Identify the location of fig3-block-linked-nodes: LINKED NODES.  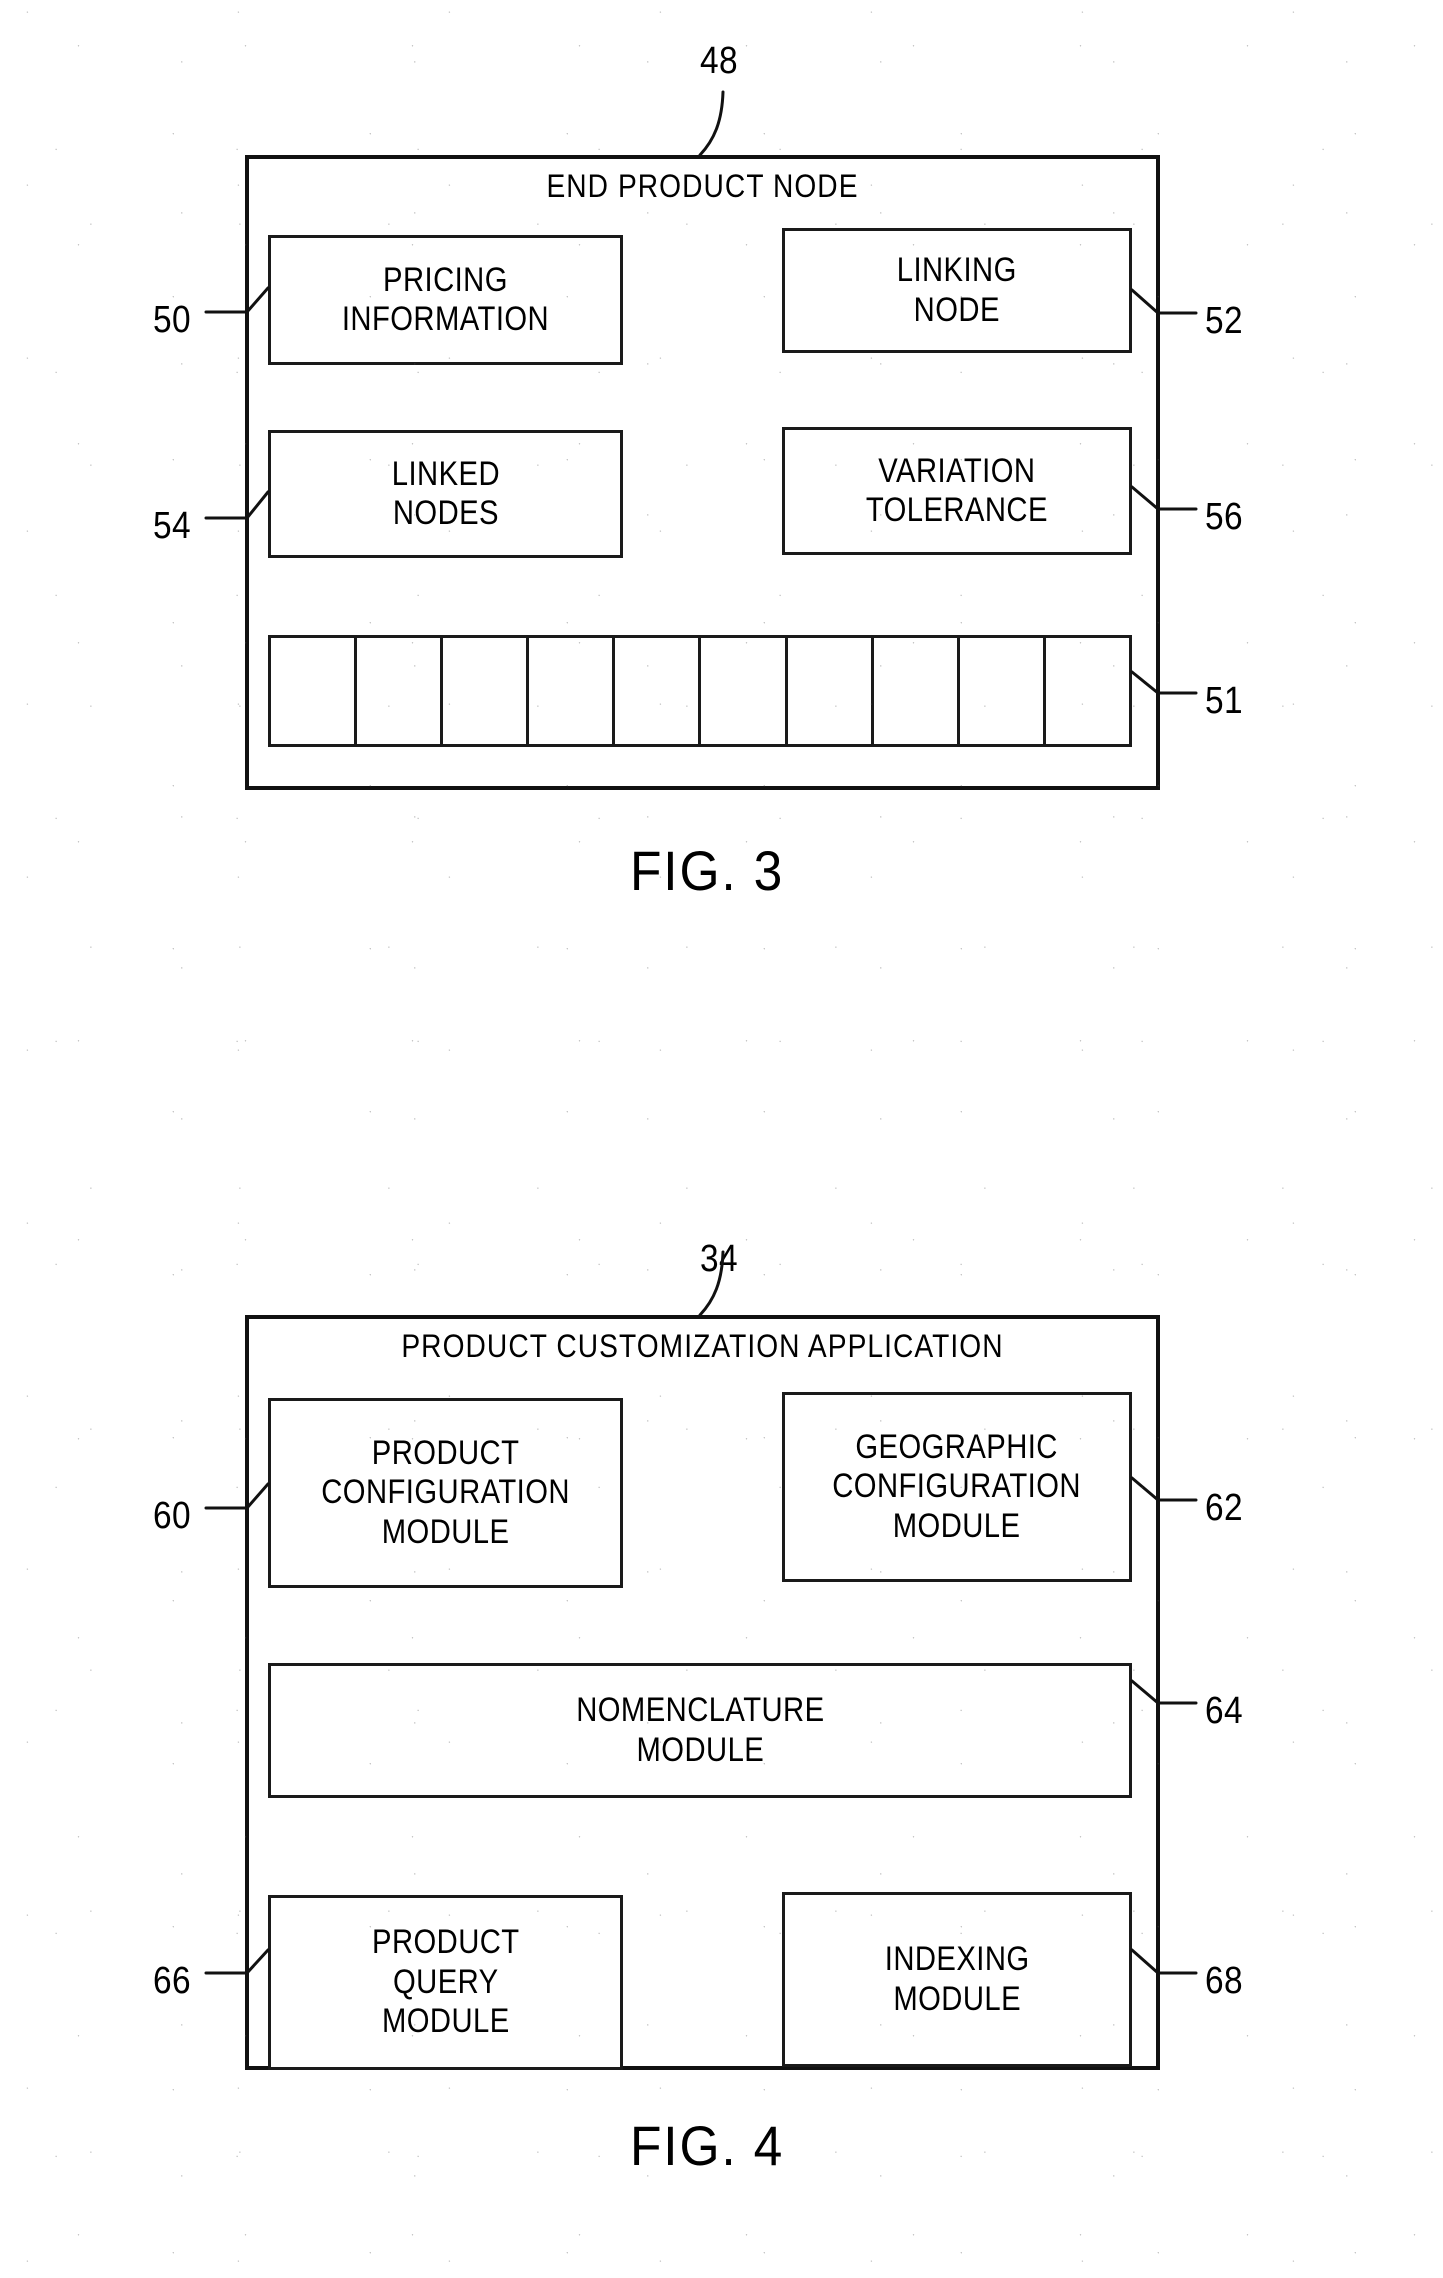
(445, 494).